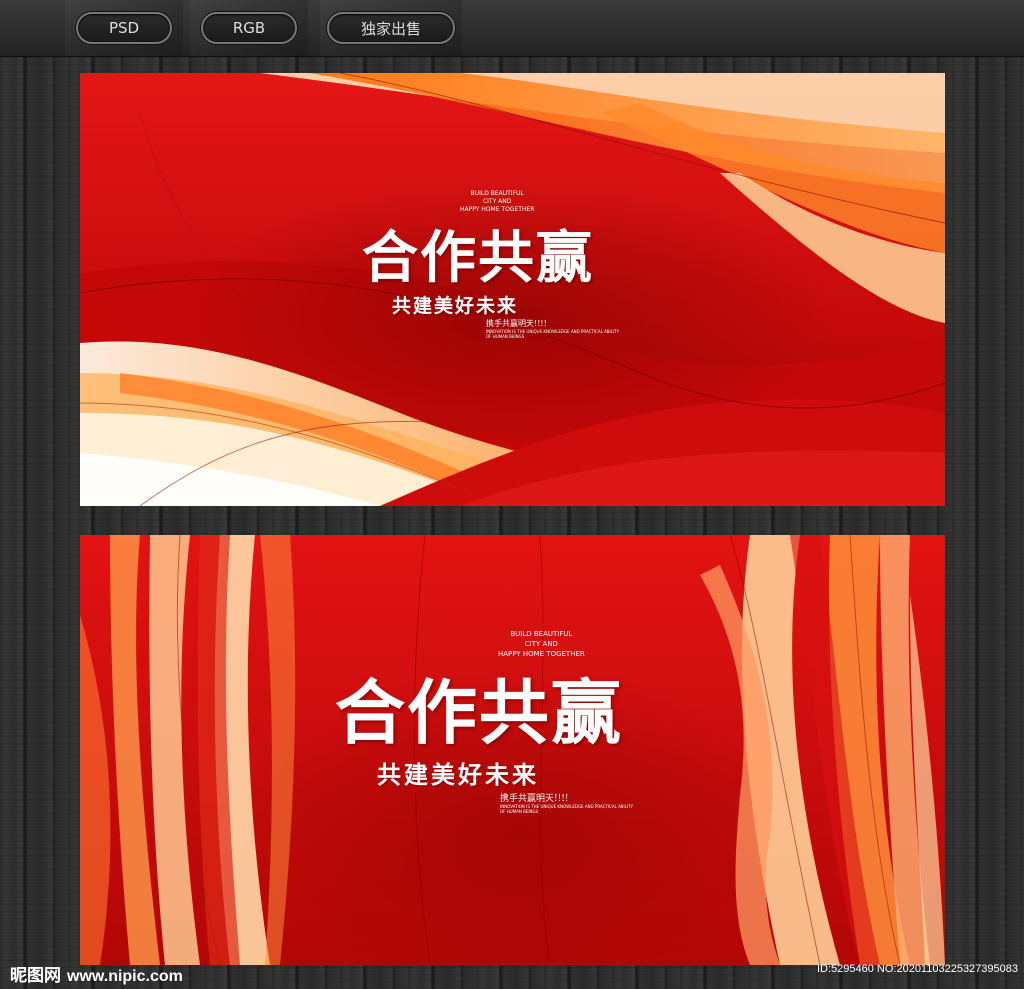 The image size is (1024, 989). Describe the element at coordinates (917, 969) in the screenshot. I see `image-id-text: ID:5295460 NO:20201103225327395083` at that location.